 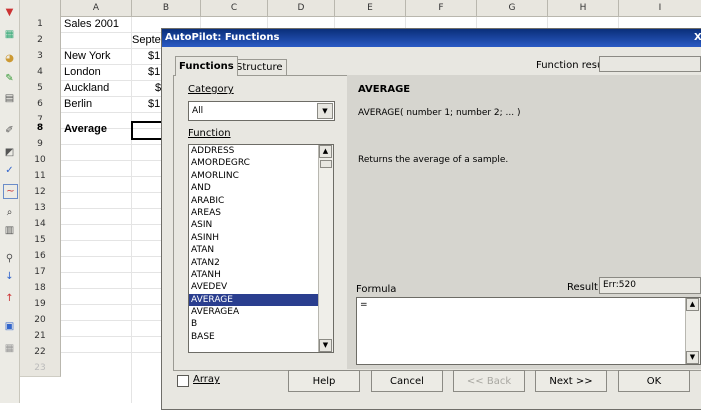 I want to click on auto-spellcheck-icon: ~, so click(x=10, y=191).